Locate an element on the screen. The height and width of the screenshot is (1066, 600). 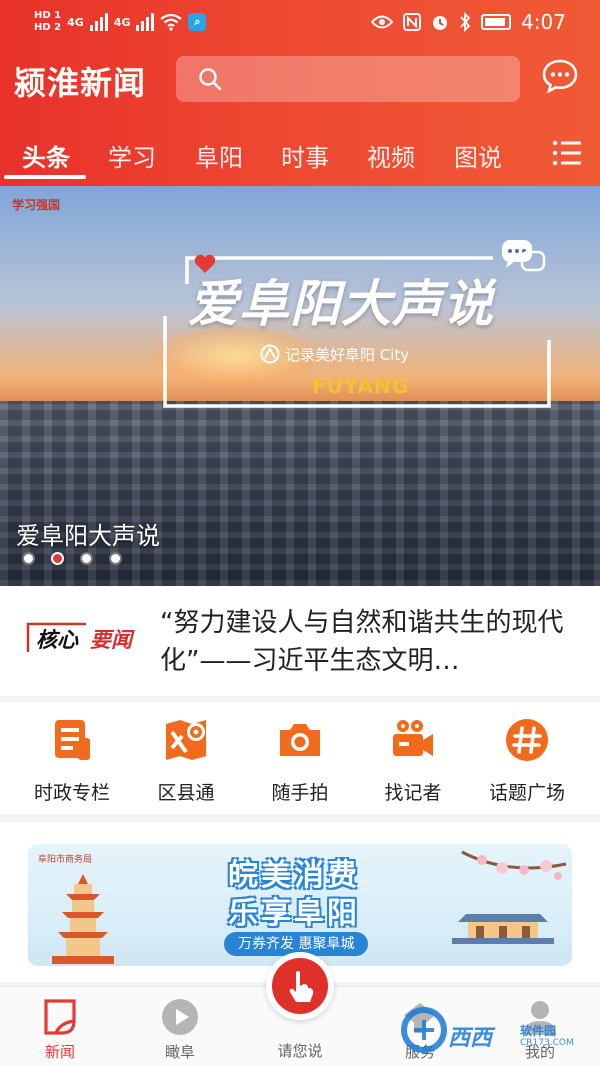
quick-nav-snapshot: 随手拍 is located at coordinates (300, 760).